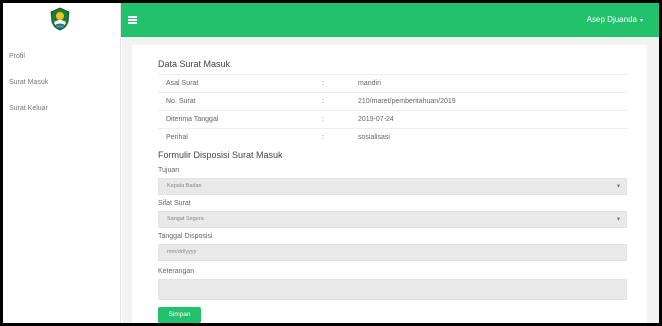  Describe the element at coordinates (177, 137) in the screenshot. I see `info-label: Perihal` at that location.